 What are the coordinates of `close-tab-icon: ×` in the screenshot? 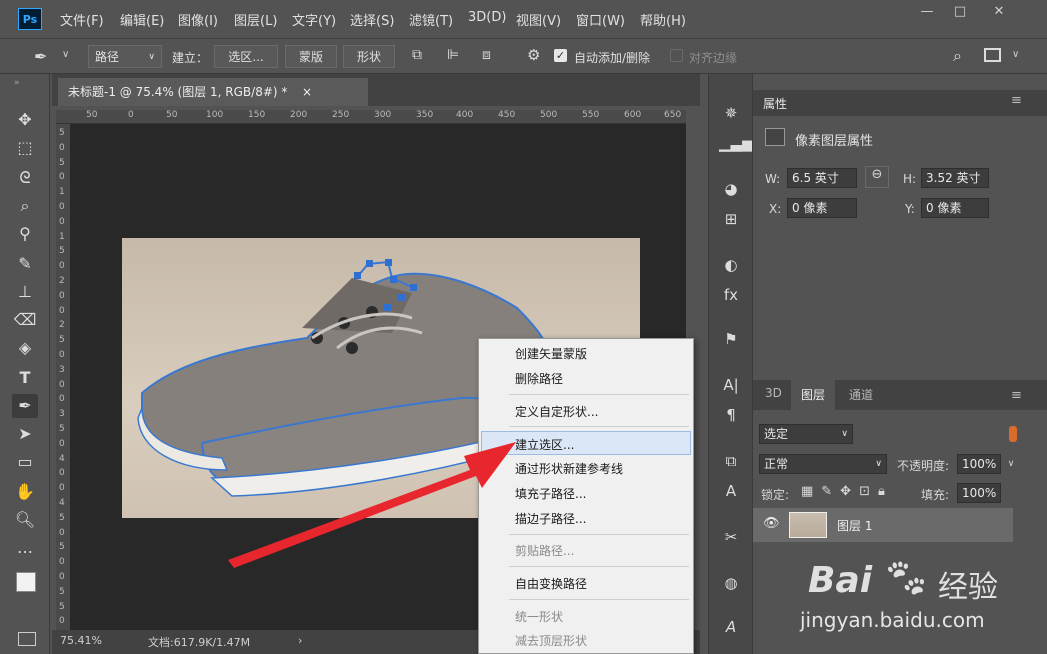 It's located at (307, 92).